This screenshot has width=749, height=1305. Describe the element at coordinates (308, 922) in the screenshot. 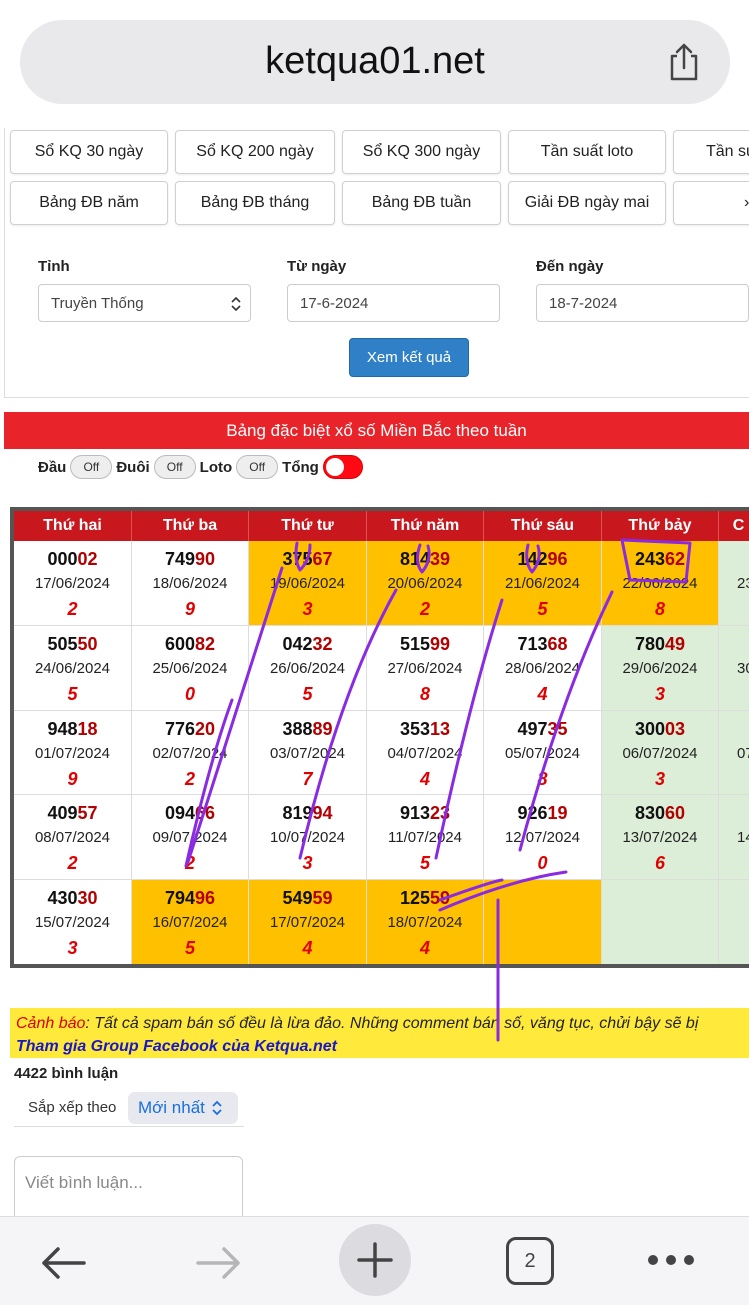

I see `result-cell: 54959 17/07/2024 4` at that location.